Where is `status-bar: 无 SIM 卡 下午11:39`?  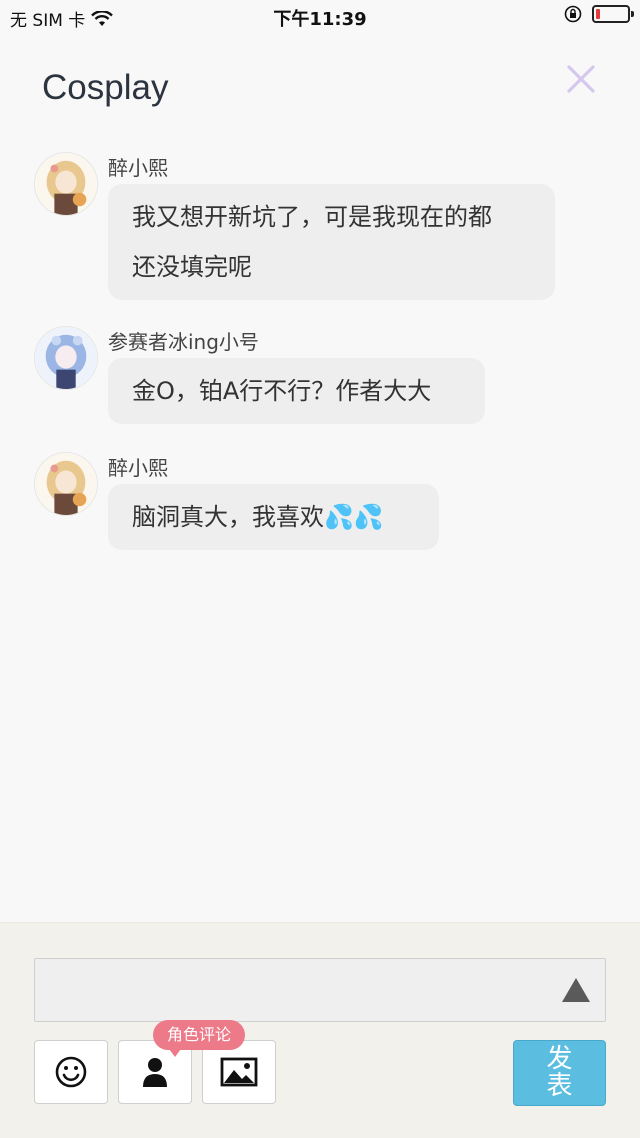
status-bar: 无 SIM 卡 下午11:39 is located at coordinates (320, 17).